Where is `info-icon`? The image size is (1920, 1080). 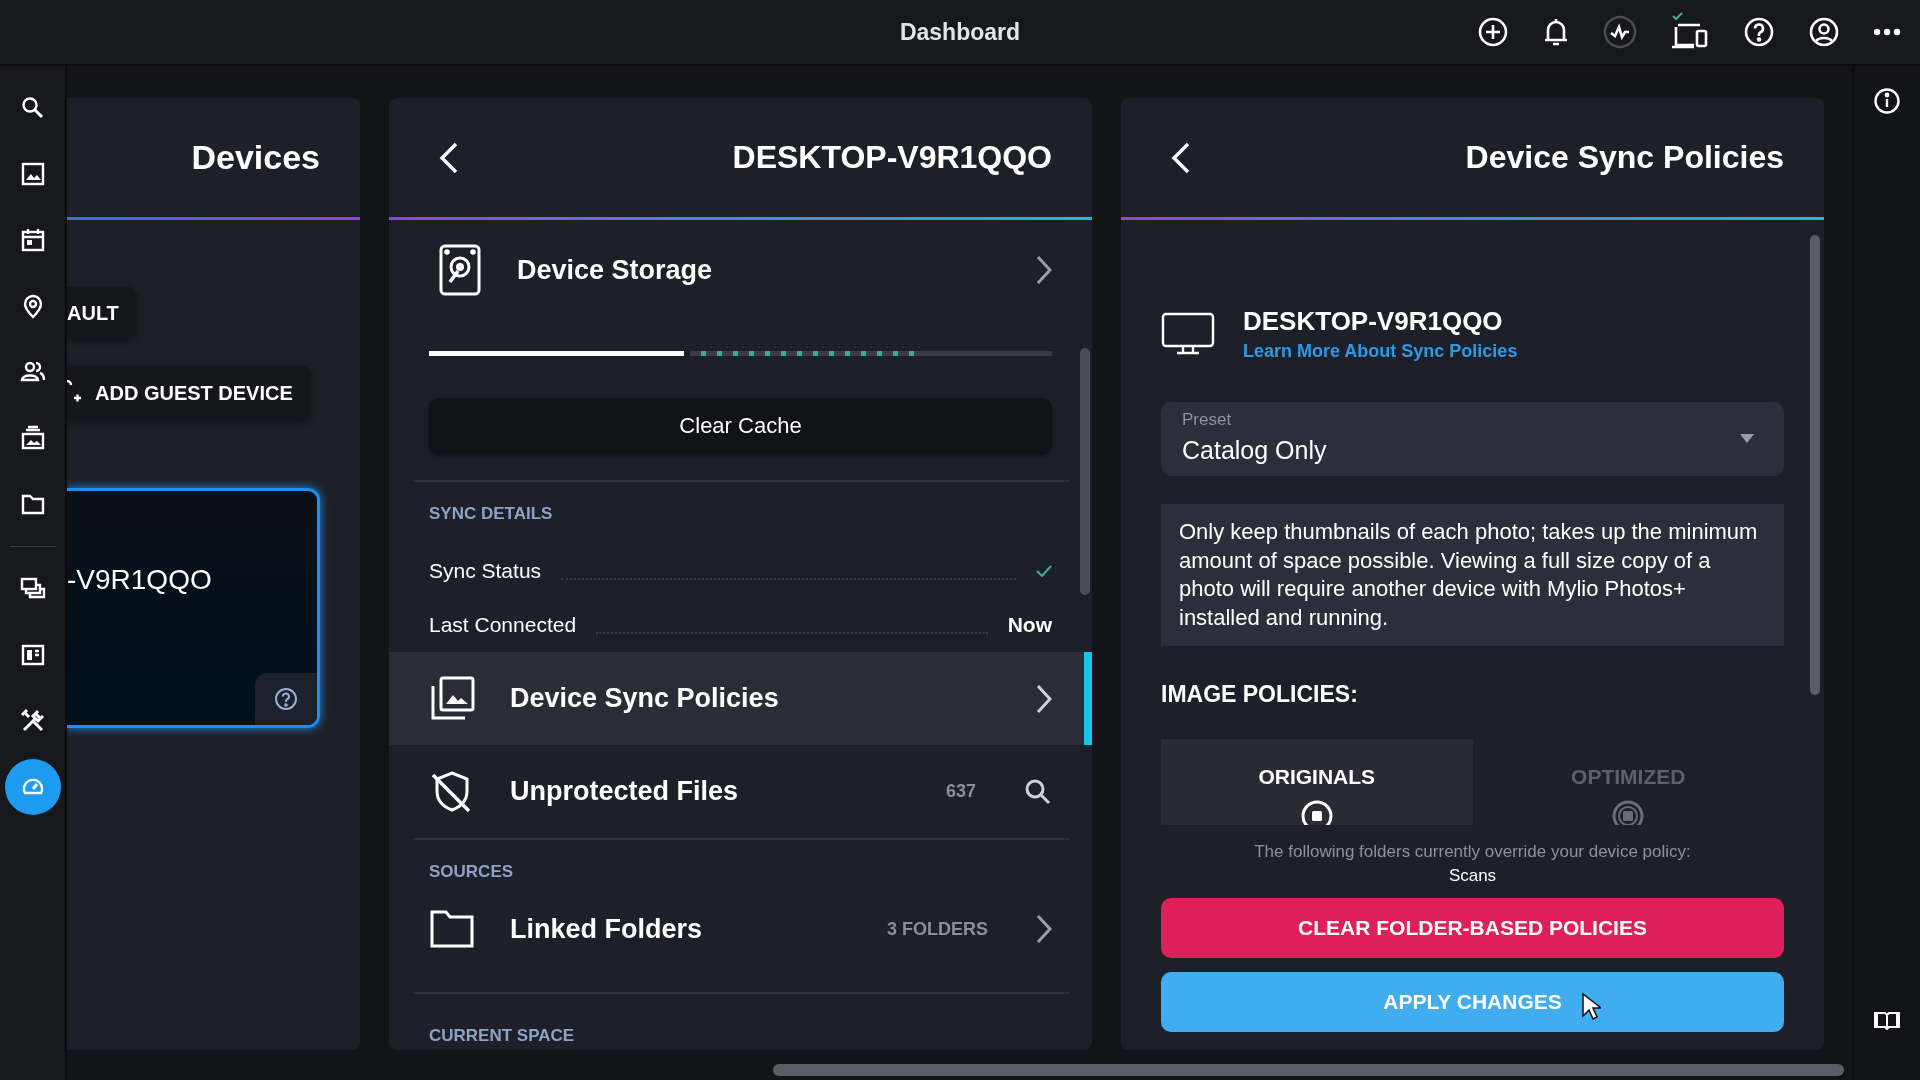
info-icon is located at coordinates (1887, 101).